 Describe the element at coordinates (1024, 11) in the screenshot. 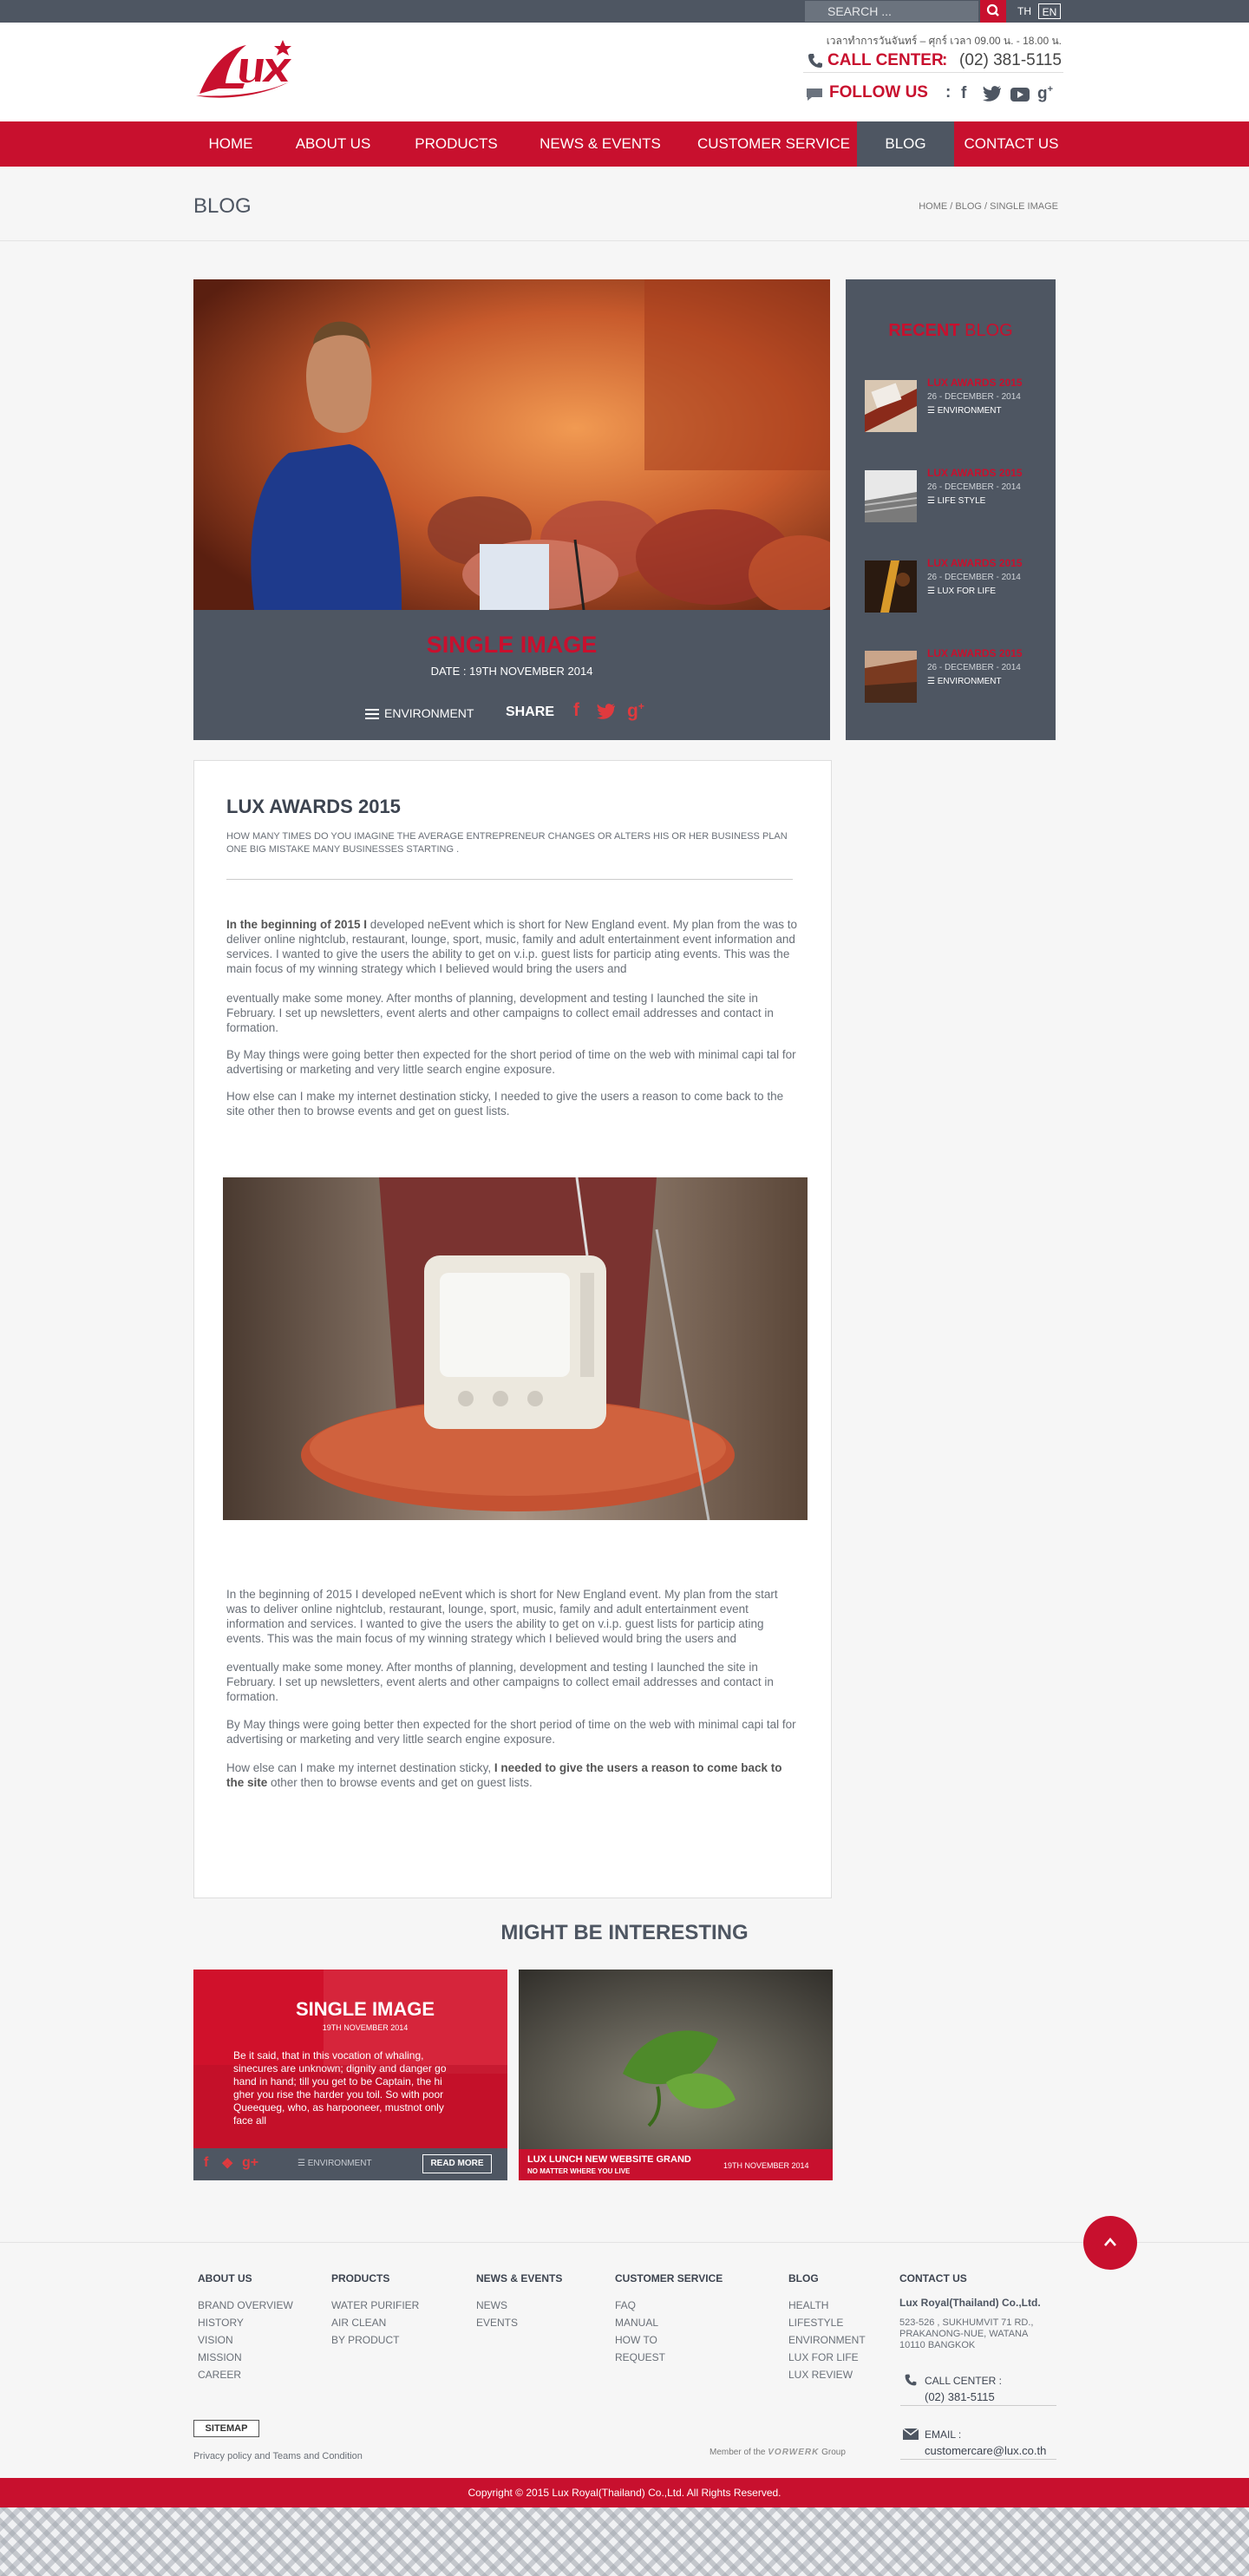

I see `lang-th-link: TH` at that location.